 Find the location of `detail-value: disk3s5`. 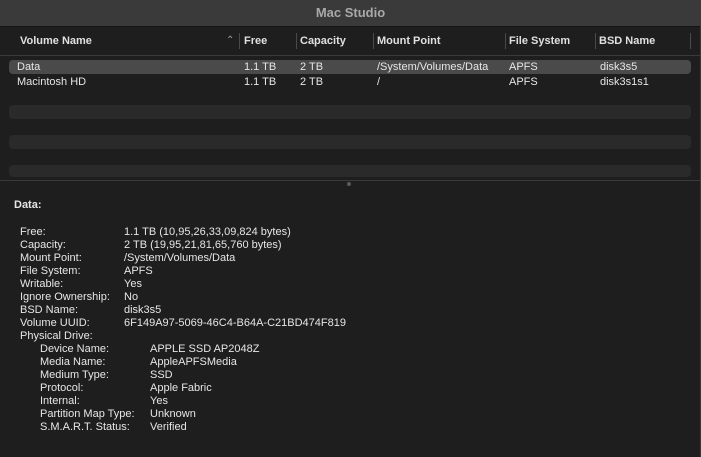

detail-value: disk3s5 is located at coordinates (143, 310).